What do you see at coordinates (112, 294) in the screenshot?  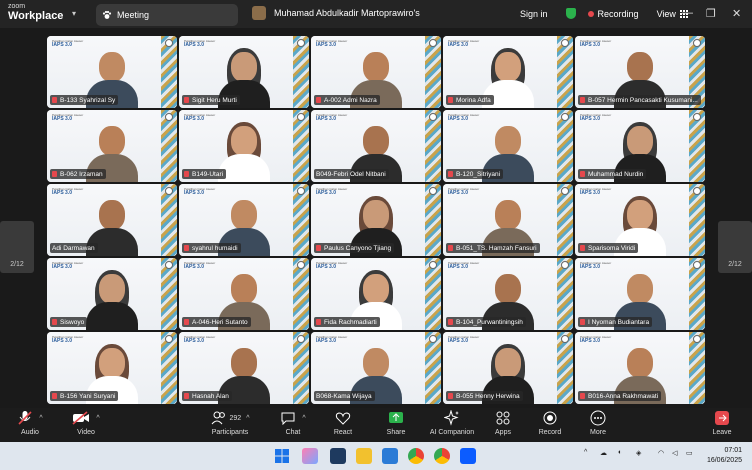 I see `participant-tile: Pelatihan Calon Asesor IAPS 3.0 Siswoyo` at bounding box center [112, 294].